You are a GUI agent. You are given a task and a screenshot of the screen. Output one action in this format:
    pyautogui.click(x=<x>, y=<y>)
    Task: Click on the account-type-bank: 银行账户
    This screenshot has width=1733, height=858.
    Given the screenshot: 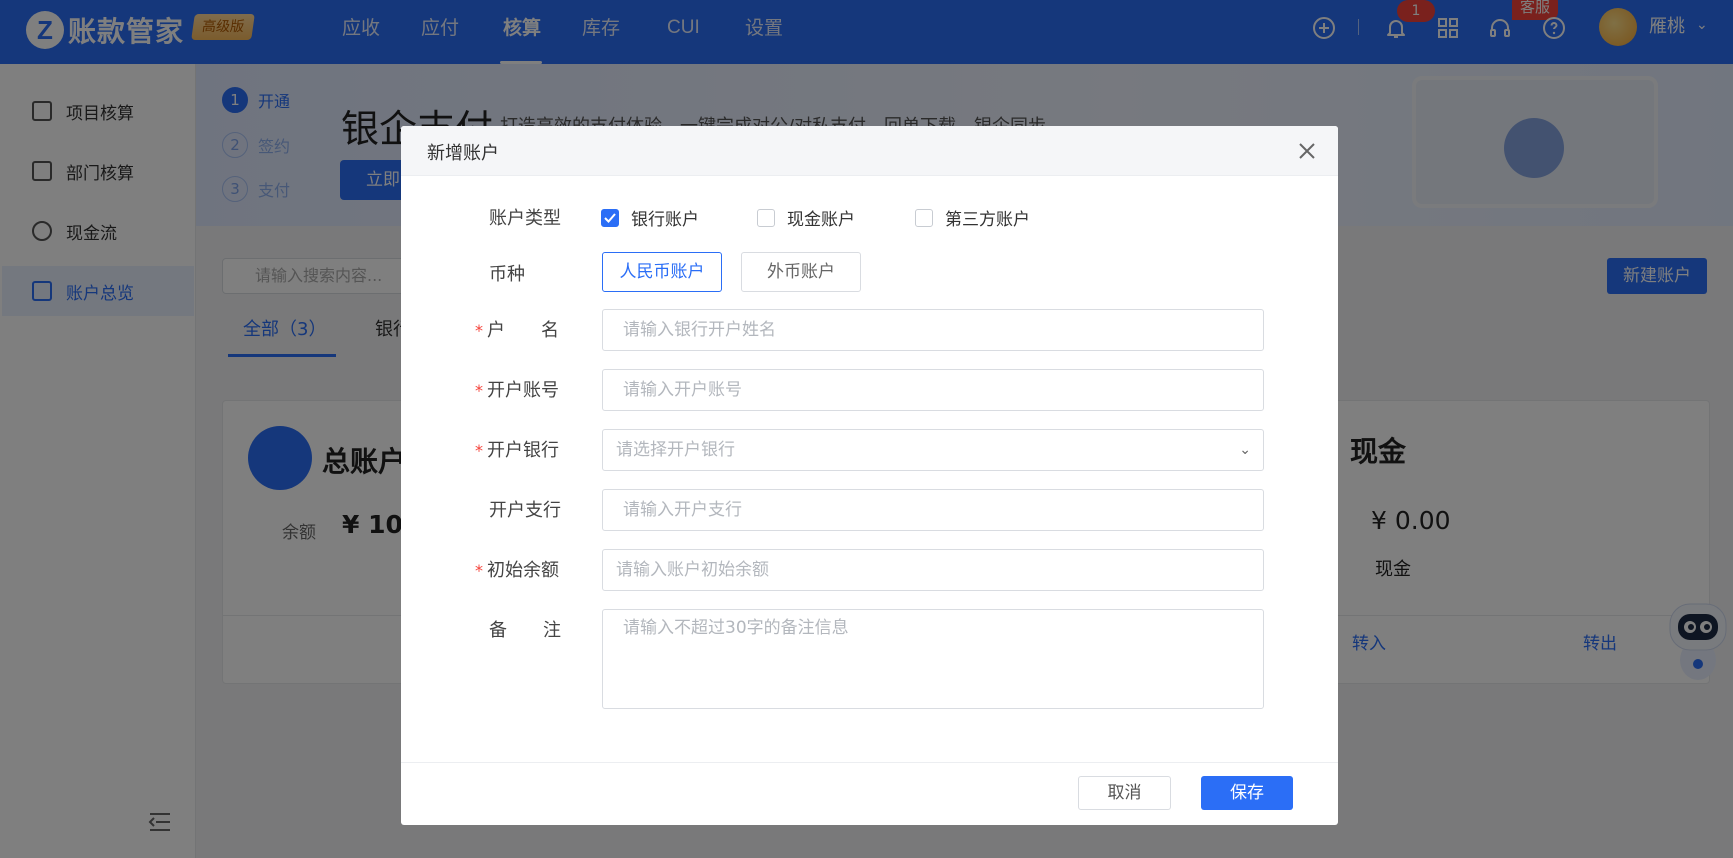 What is the action you would take?
    pyautogui.click(x=650, y=217)
    